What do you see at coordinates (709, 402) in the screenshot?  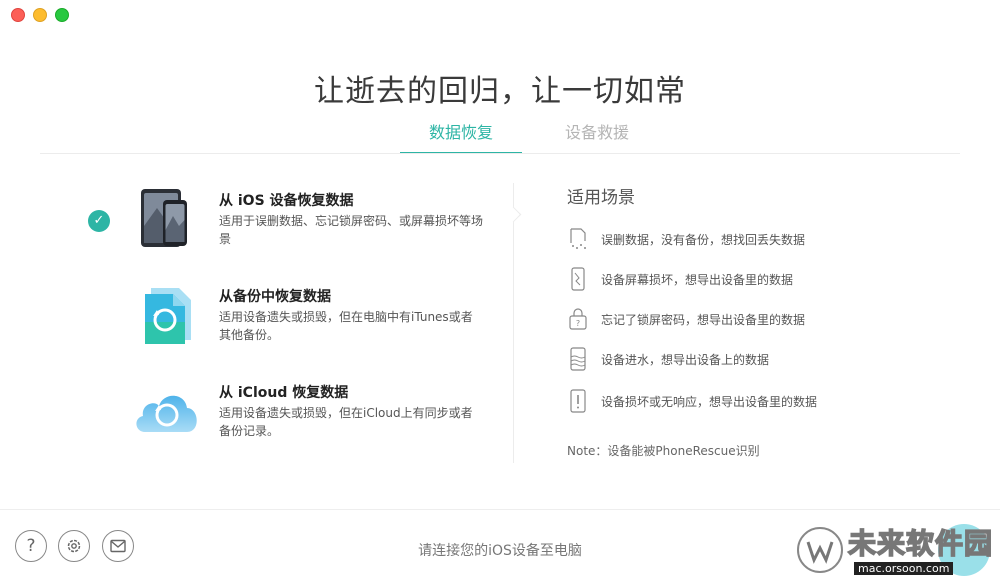 I see `scenario-text: 设备损坏或无响应，想导出设备里的数据` at bounding box center [709, 402].